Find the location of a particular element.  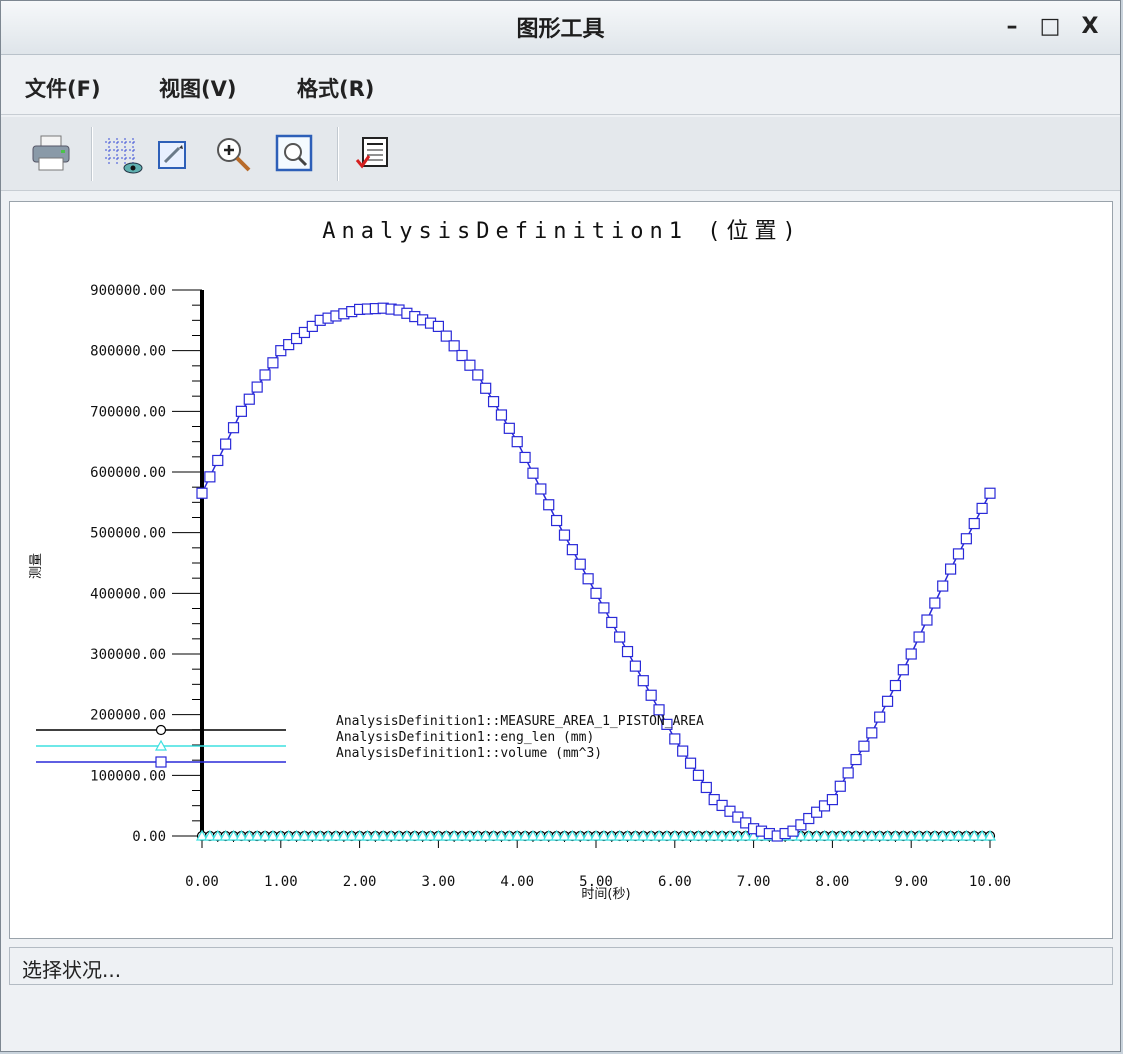

x-tick-label: 9.00 is located at coordinates (911, 882).